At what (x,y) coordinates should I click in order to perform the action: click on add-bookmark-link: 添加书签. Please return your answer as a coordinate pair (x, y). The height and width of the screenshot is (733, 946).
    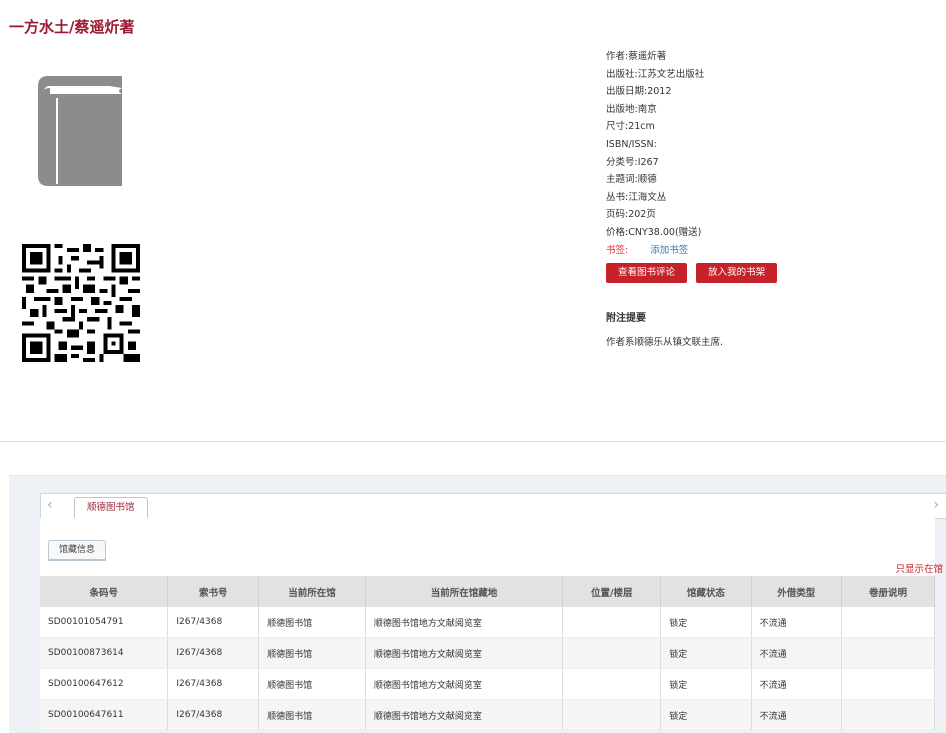
    Looking at the image, I should click on (669, 250).